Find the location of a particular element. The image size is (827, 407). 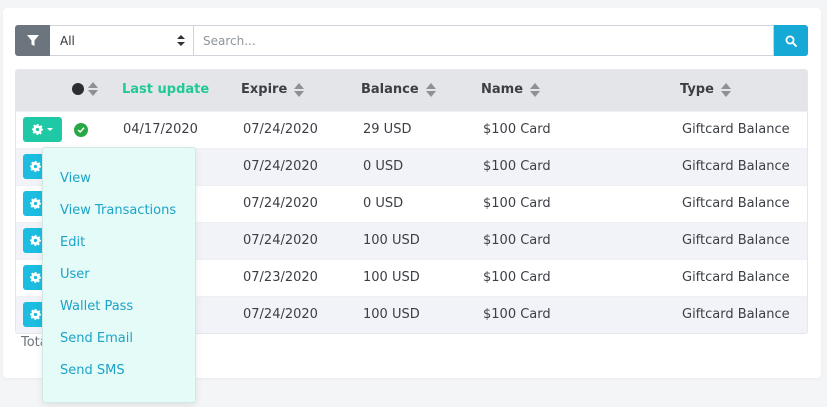

search-input is located at coordinates (484, 40).